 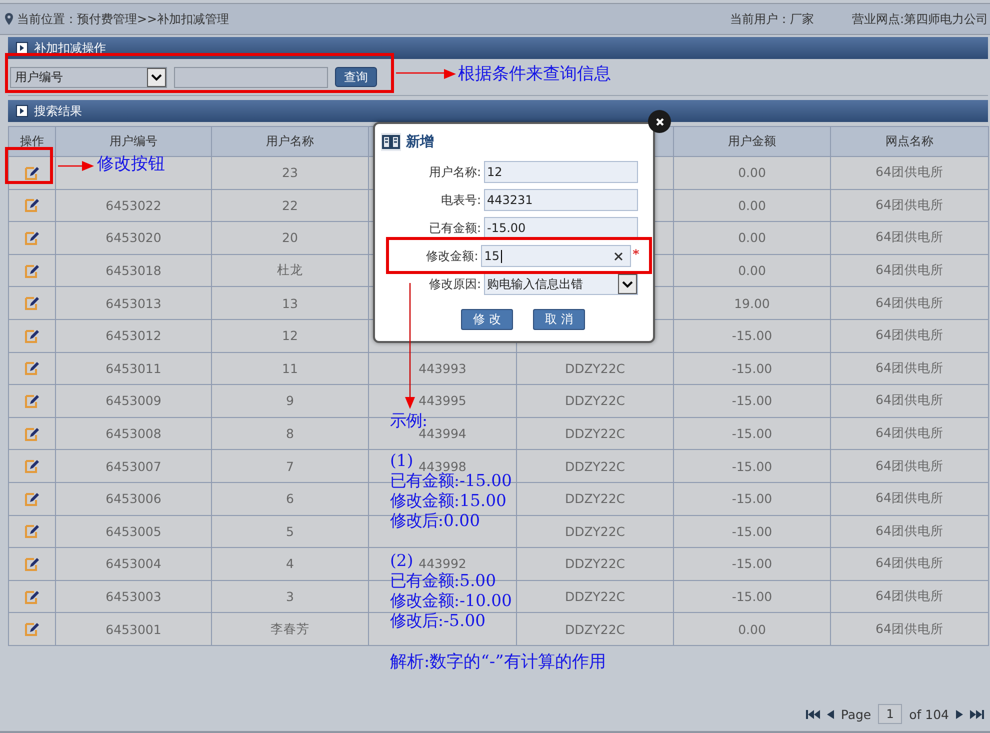 I want to click on search-input, so click(x=251, y=77).